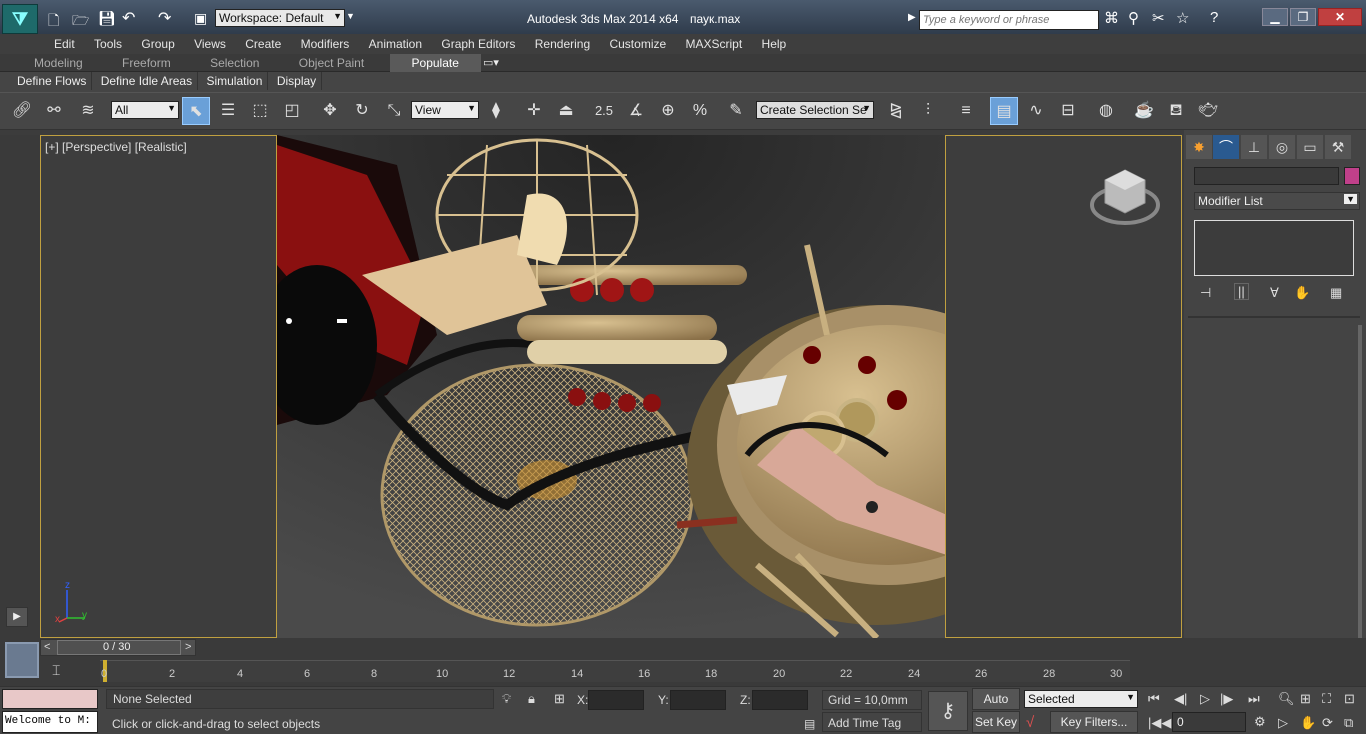 The height and width of the screenshot is (734, 1366). Describe the element at coordinates (200, 18) in the screenshot. I see `project-folder-icon: ▣` at that location.